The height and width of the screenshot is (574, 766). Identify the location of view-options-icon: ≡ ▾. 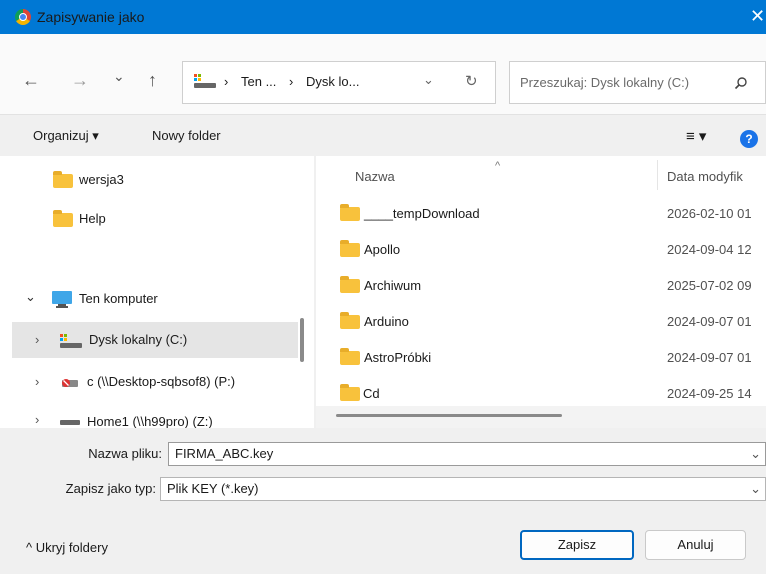
(696, 136).